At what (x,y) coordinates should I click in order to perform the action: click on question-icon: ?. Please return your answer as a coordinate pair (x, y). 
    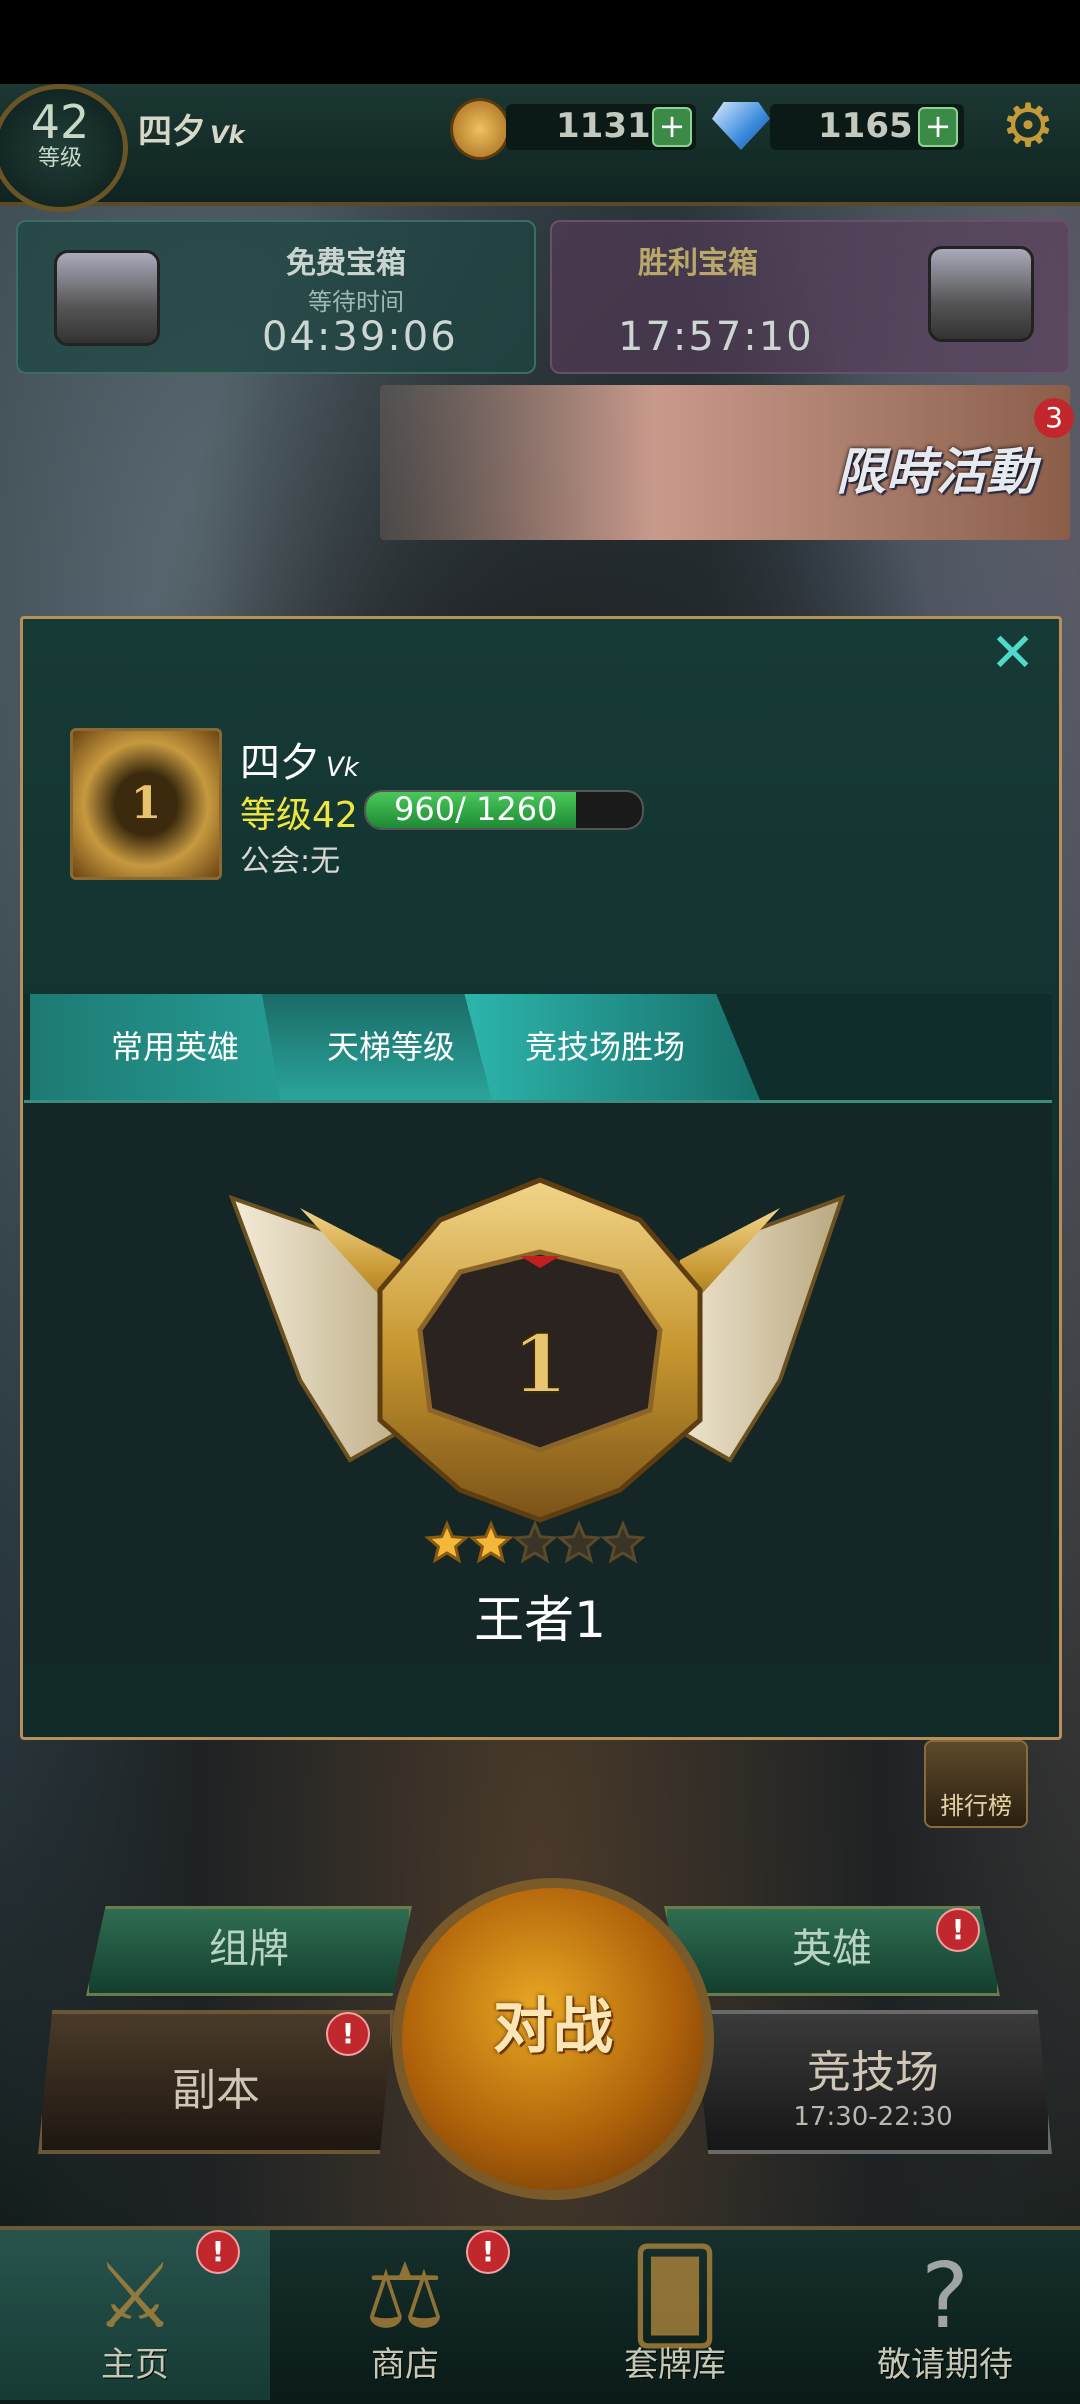
    Looking at the image, I should click on (945, 2296).